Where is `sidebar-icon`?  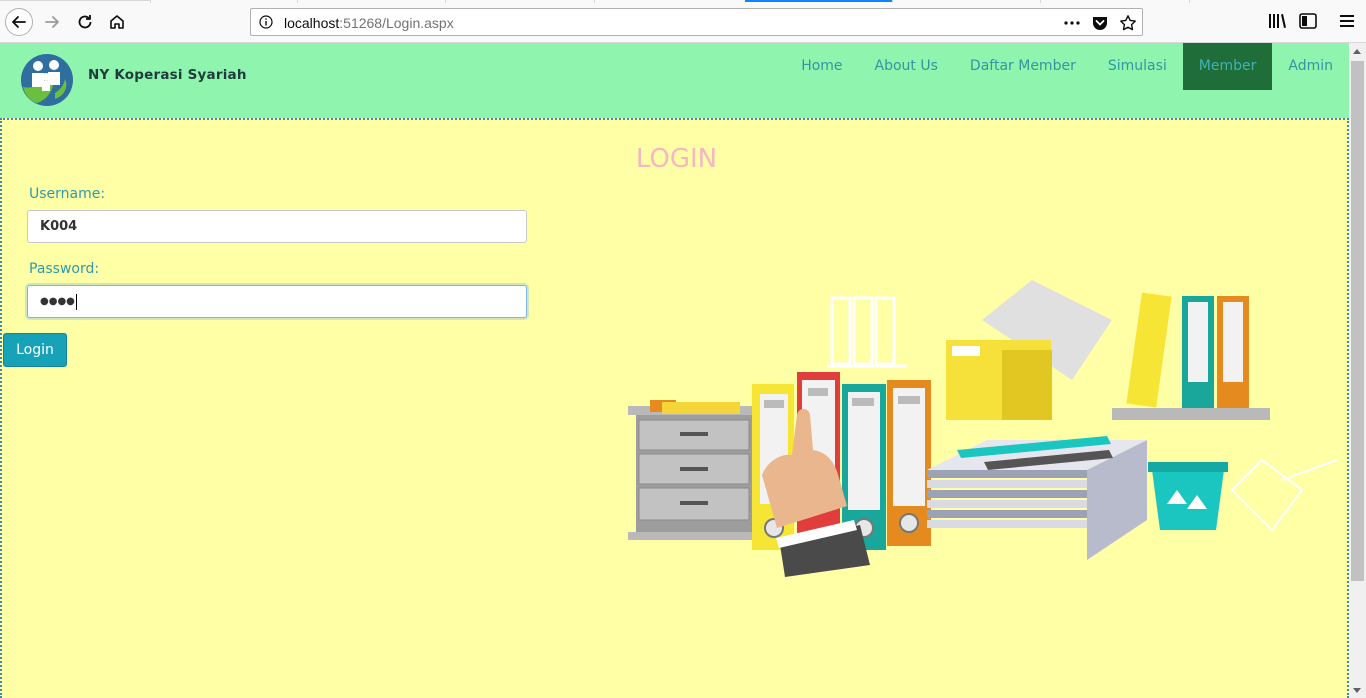
sidebar-icon is located at coordinates (1308, 21).